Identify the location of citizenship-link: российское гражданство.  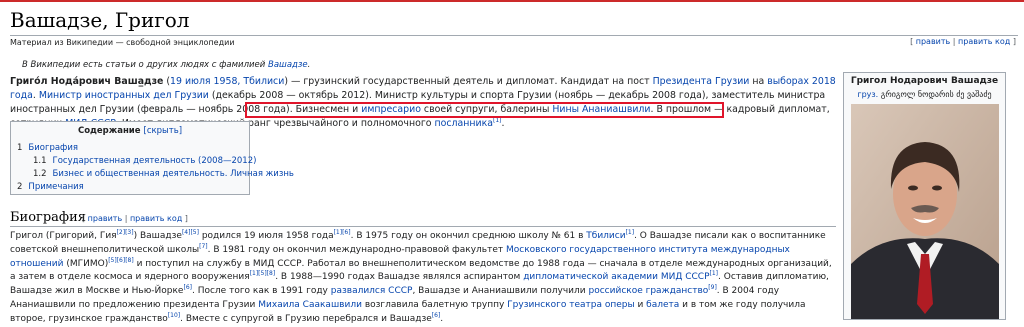
(649, 291).